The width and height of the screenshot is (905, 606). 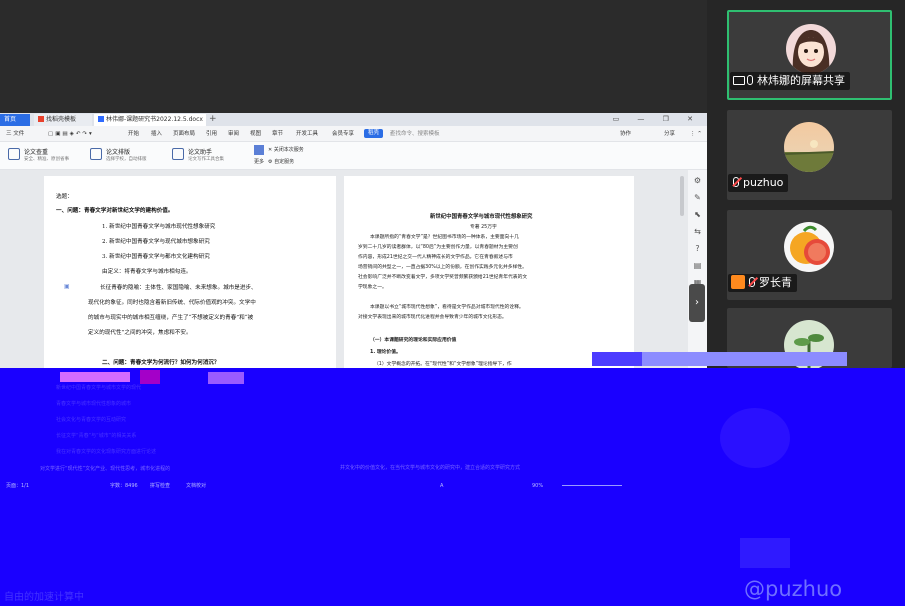 I want to click on view-mode-button: A, so click(x=441, y=486).